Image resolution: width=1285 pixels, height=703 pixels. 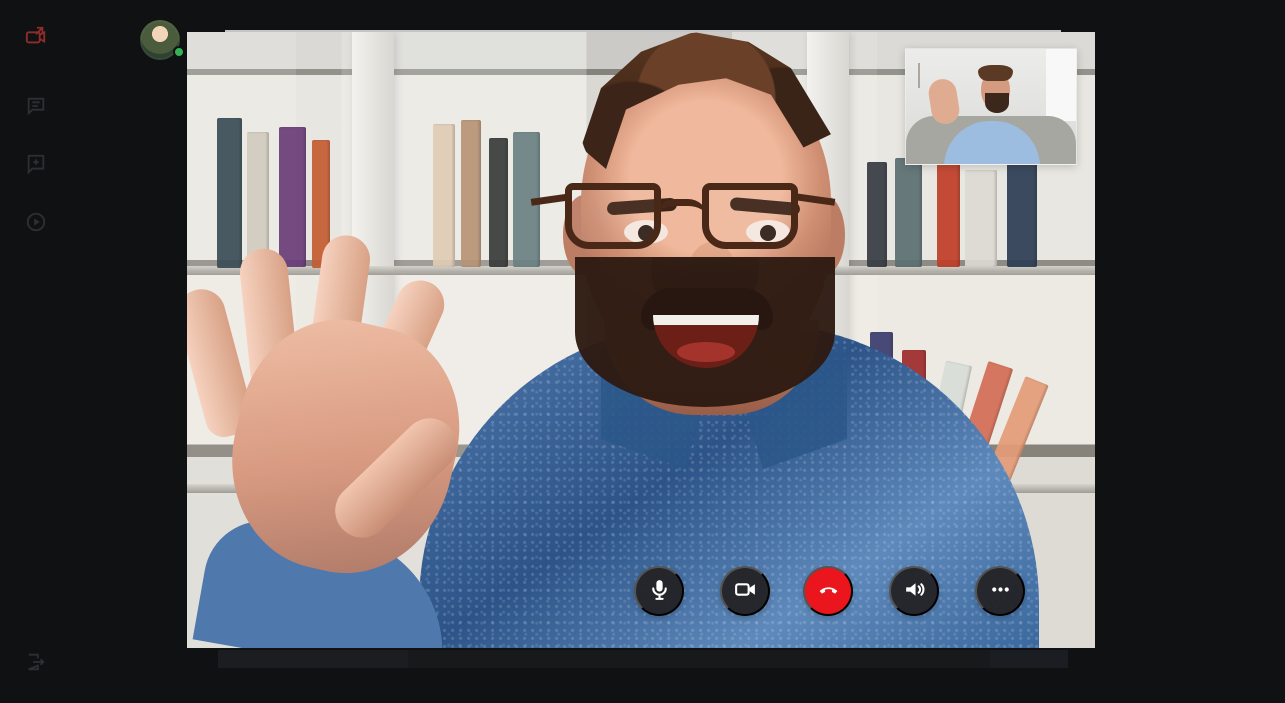 What do you see at coordinates (35, 351) in the screenshot?
I see `sidebar` at bounding box center [35, 351].